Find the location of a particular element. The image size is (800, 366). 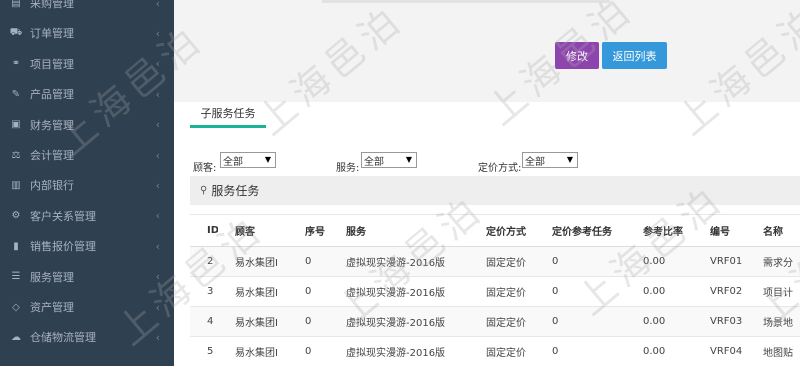

sidebar-item-label: 订单管理 is located at coordinates (52, 34).